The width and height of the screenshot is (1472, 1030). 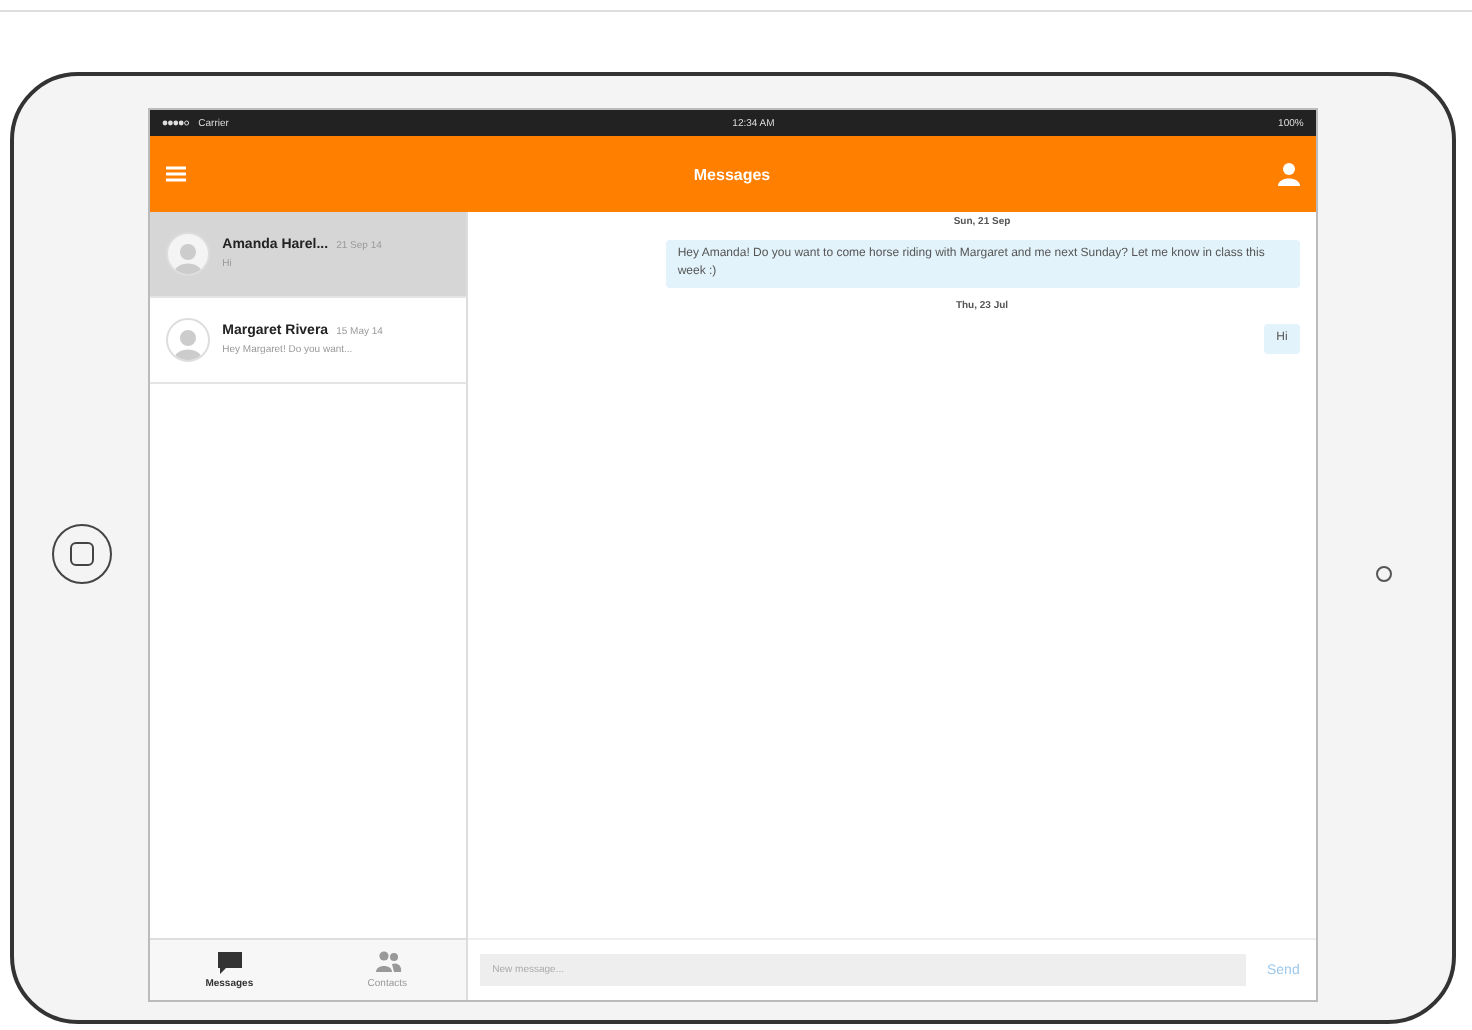 I want to click on people-icon, so click(x=387, y=962).